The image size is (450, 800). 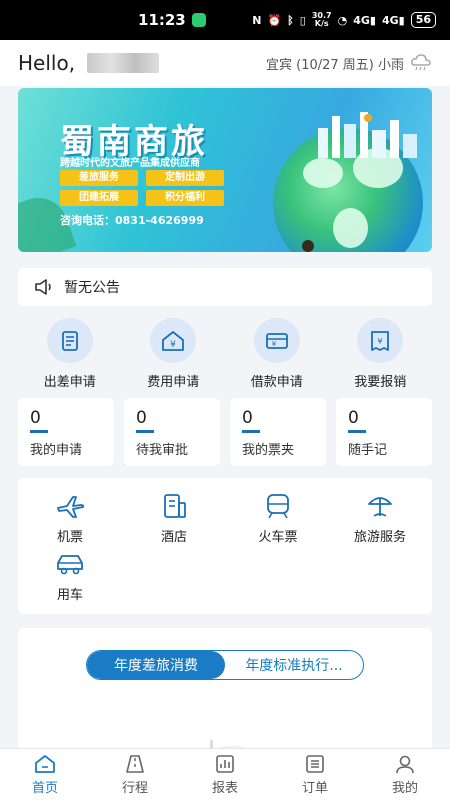 I want to click on battery-icon: 56, so click(x=423, y=20).